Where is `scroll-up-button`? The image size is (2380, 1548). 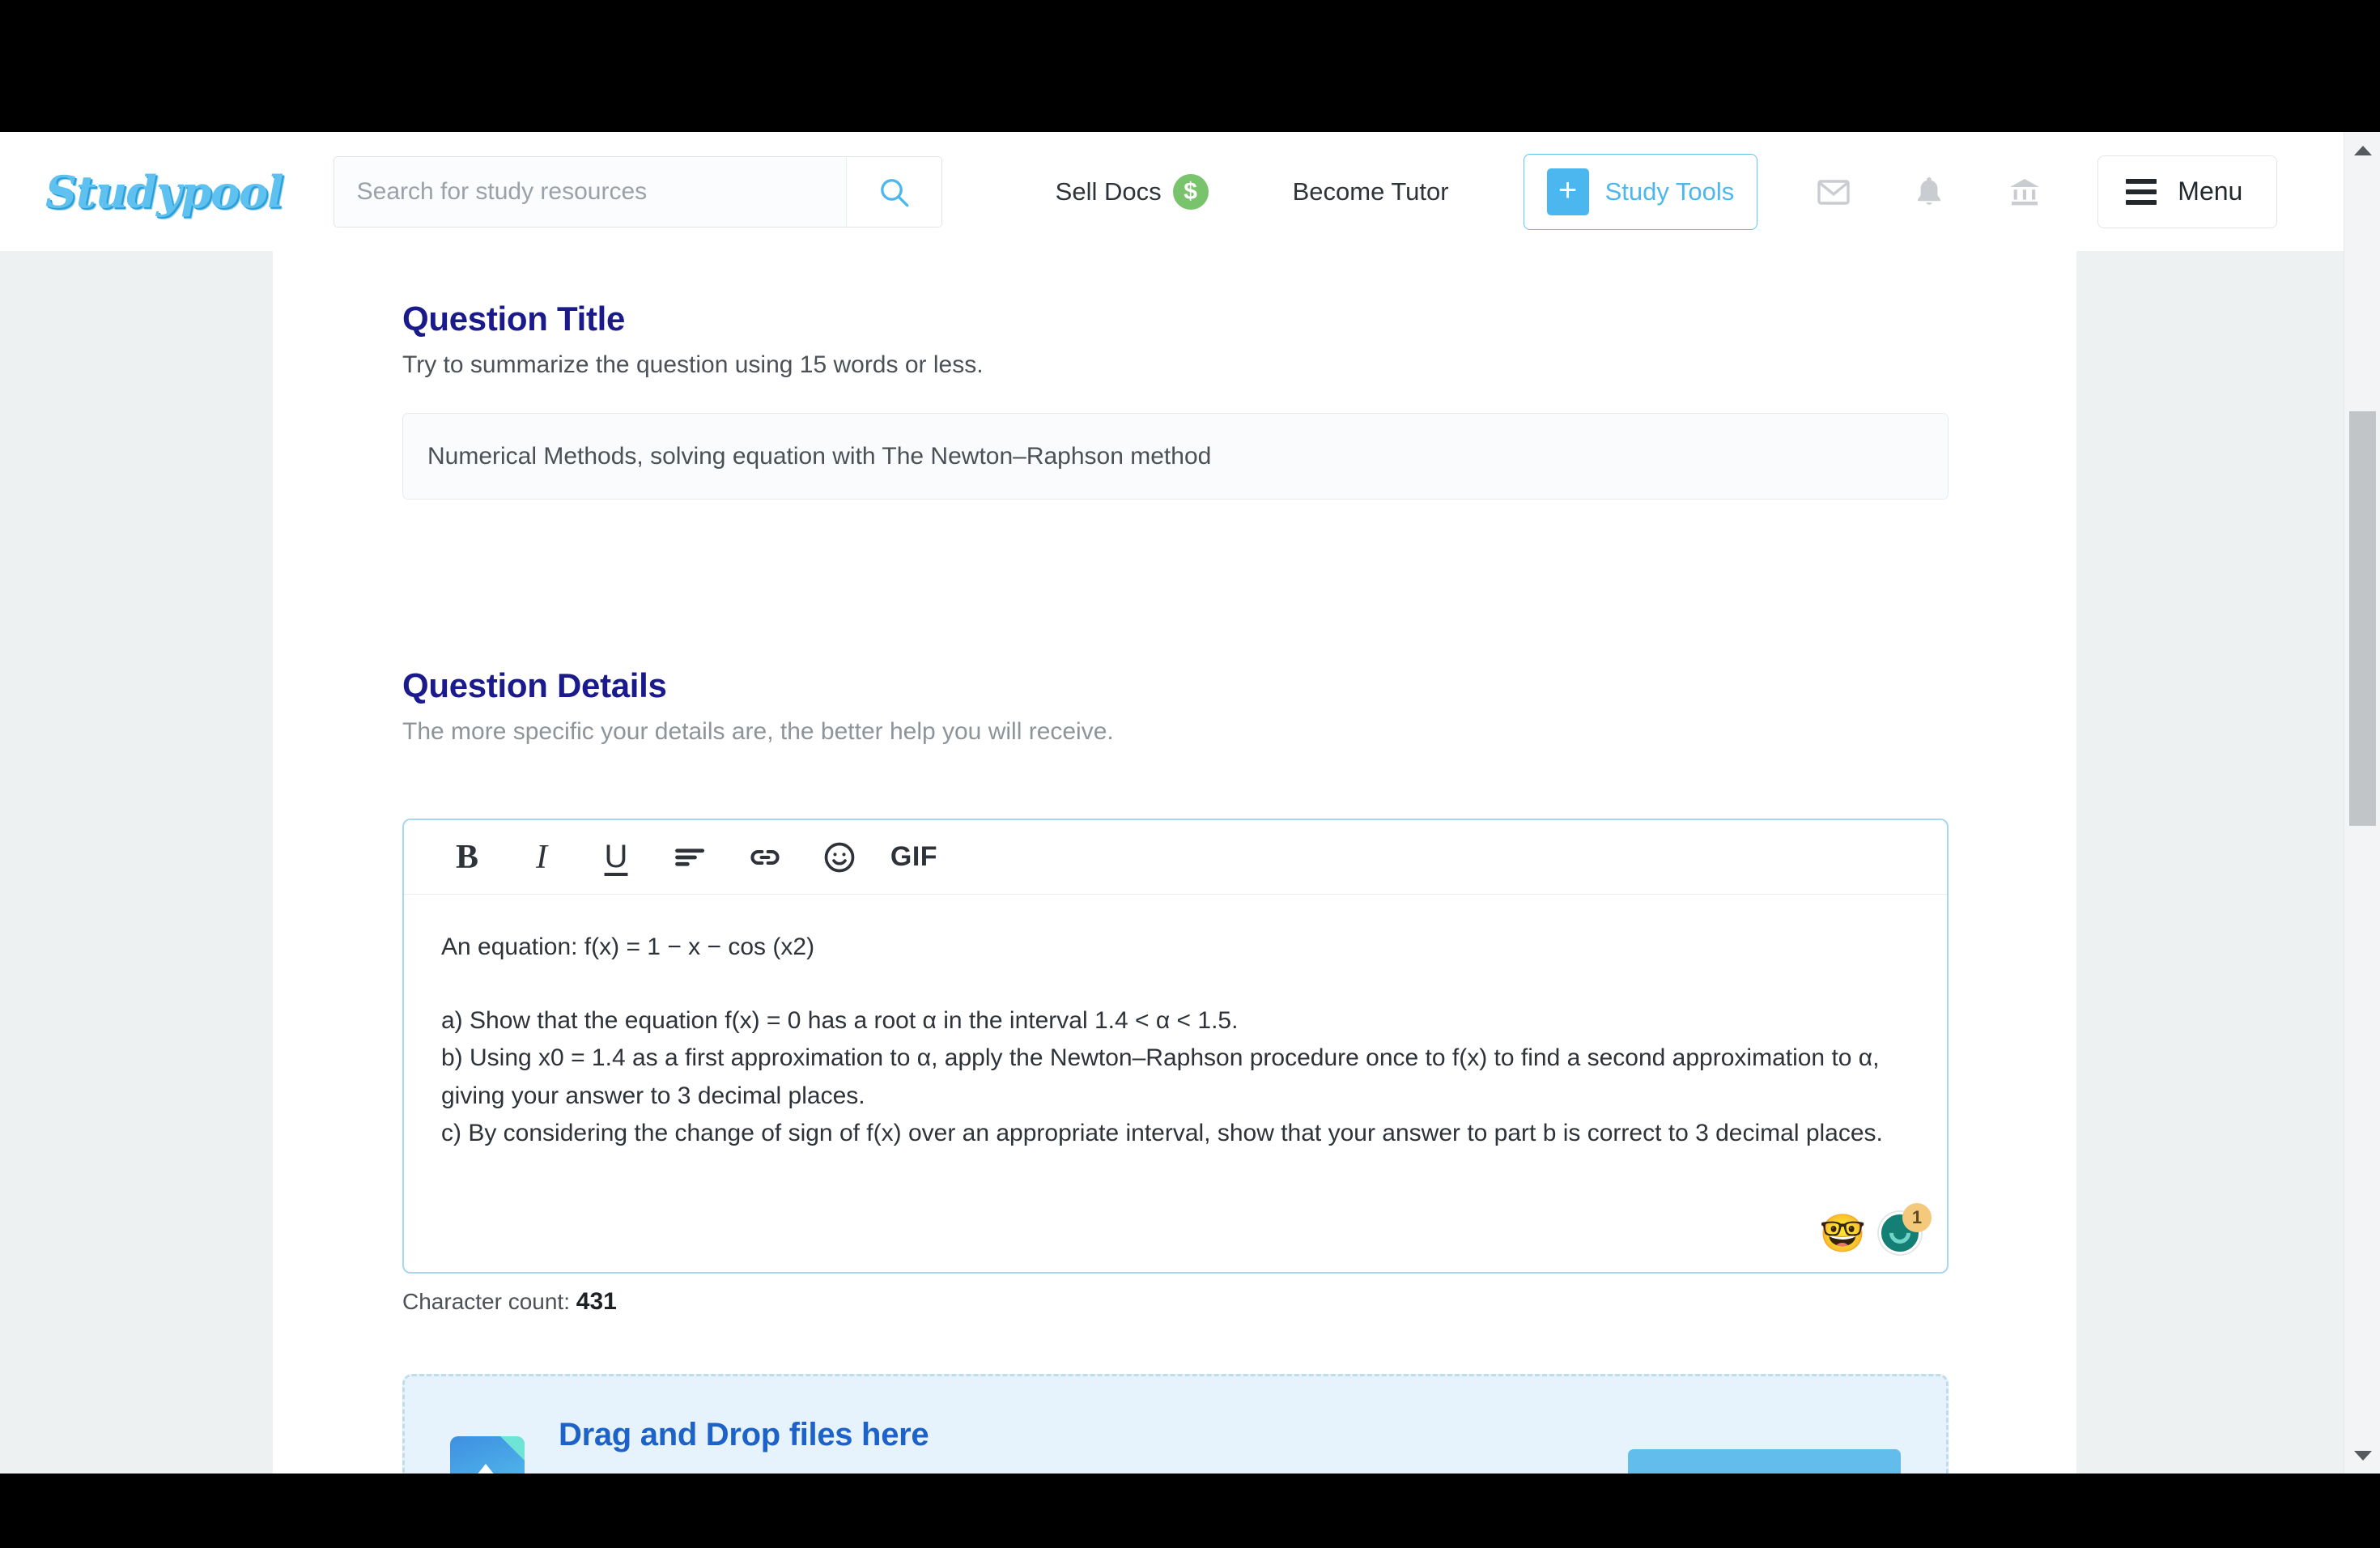
scroll-up-button is located at coordinates (2362, 150).